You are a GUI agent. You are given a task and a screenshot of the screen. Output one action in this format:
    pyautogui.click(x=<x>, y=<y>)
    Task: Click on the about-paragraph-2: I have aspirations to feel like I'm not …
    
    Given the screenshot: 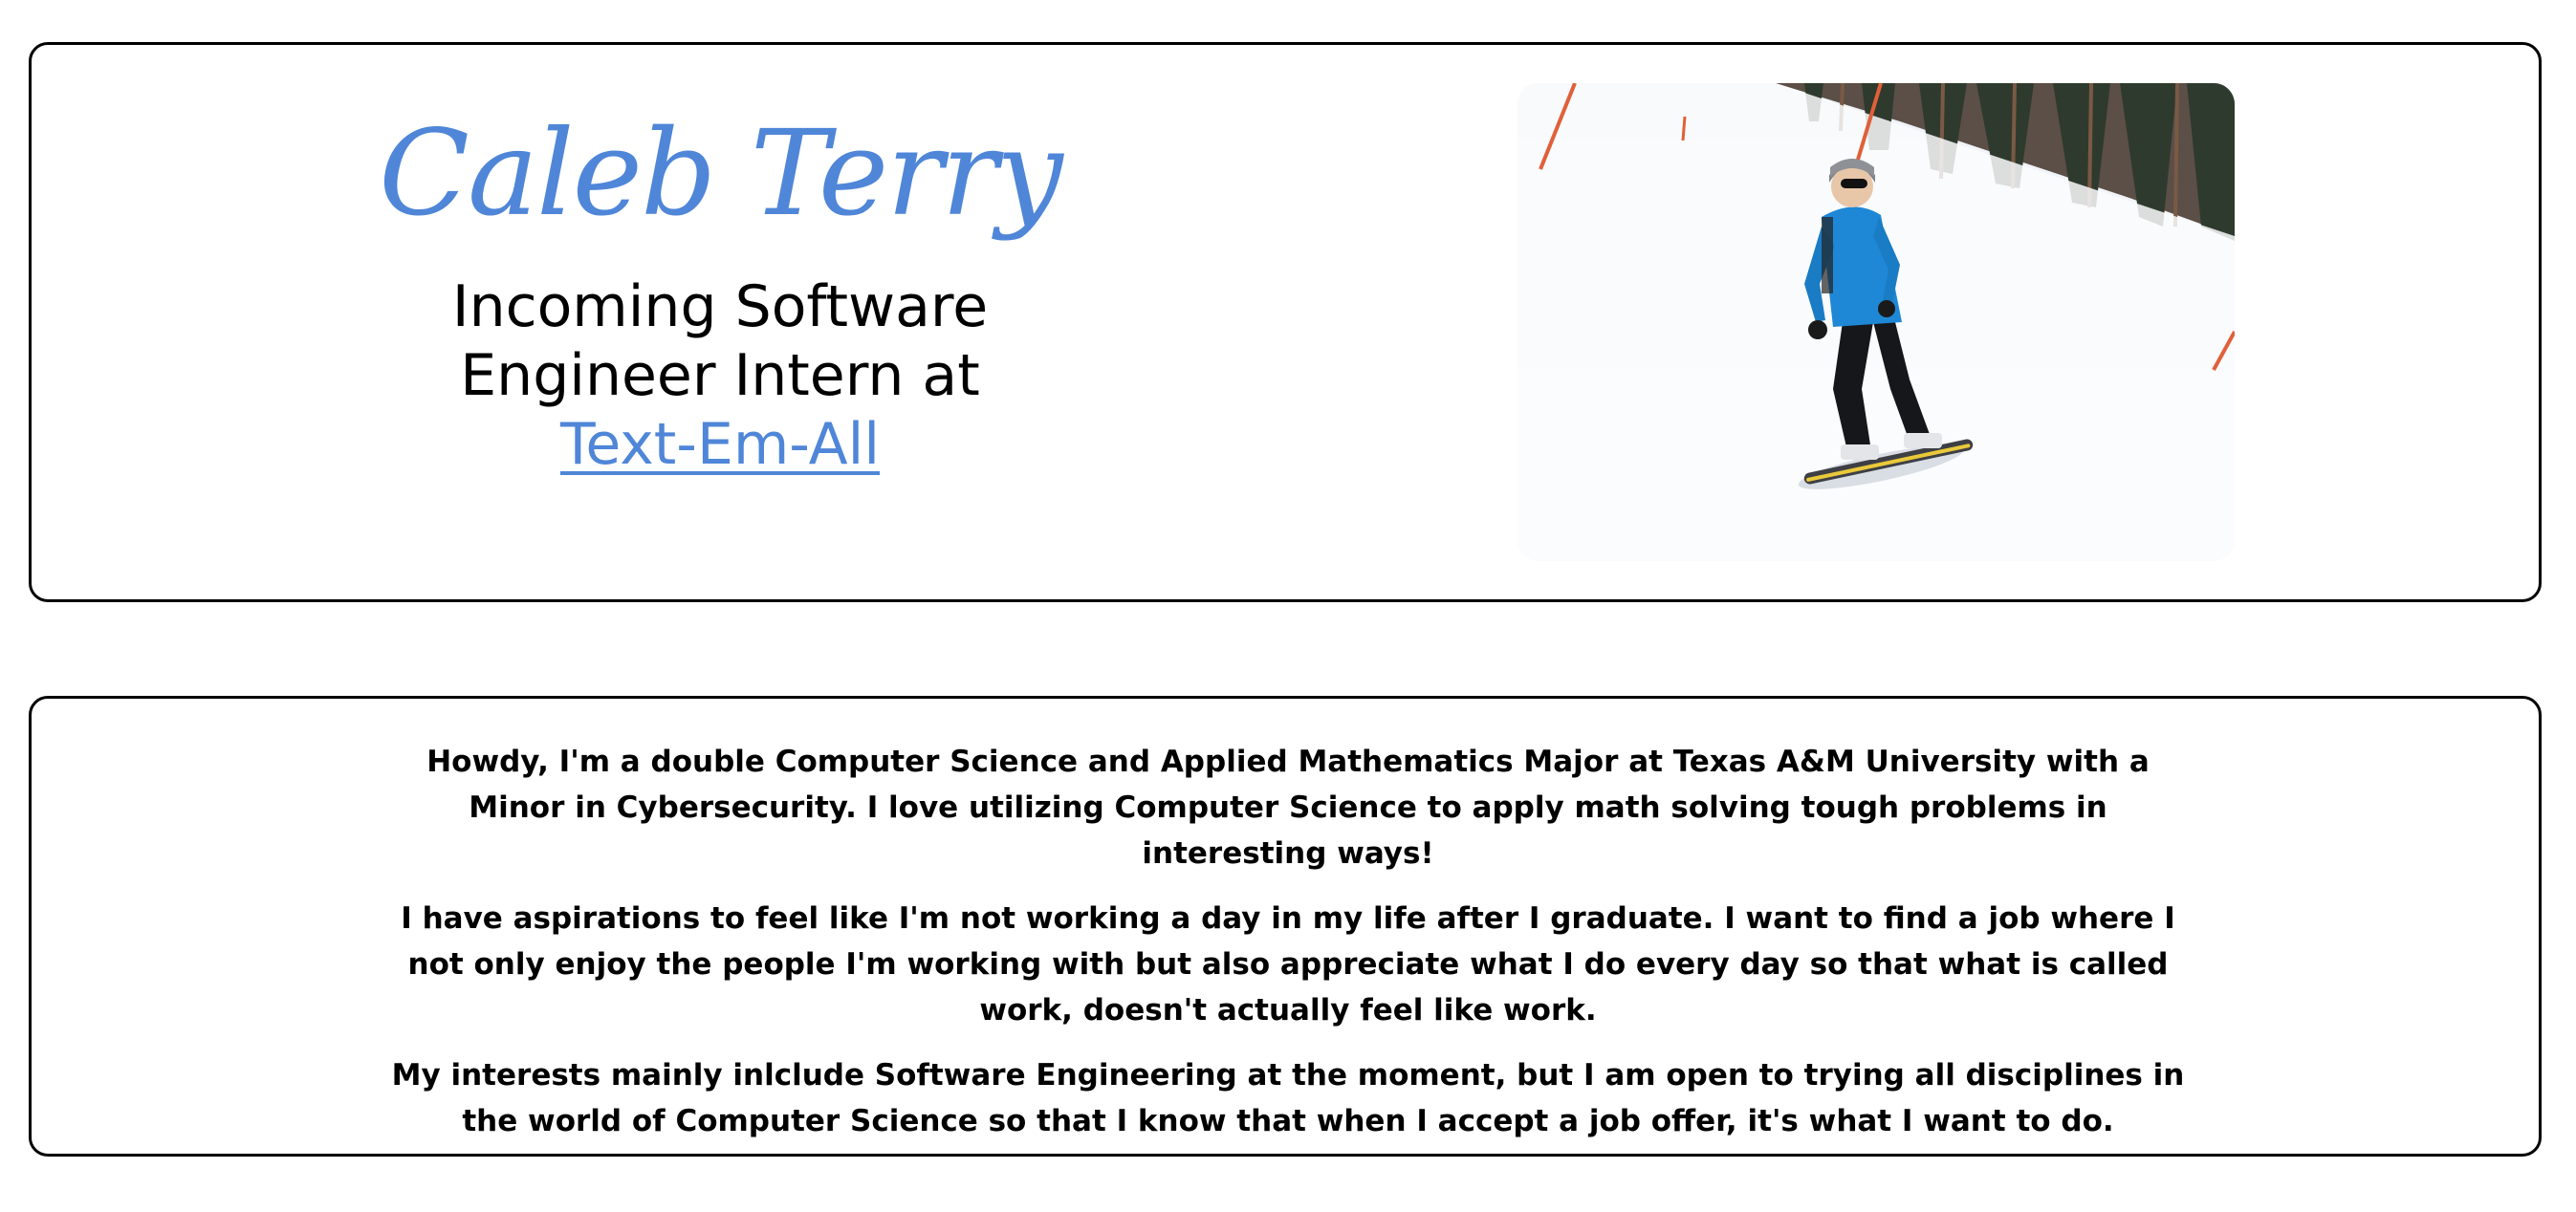 What is the action you would take?
    pyautogui.click(x=1288, y=964)
    